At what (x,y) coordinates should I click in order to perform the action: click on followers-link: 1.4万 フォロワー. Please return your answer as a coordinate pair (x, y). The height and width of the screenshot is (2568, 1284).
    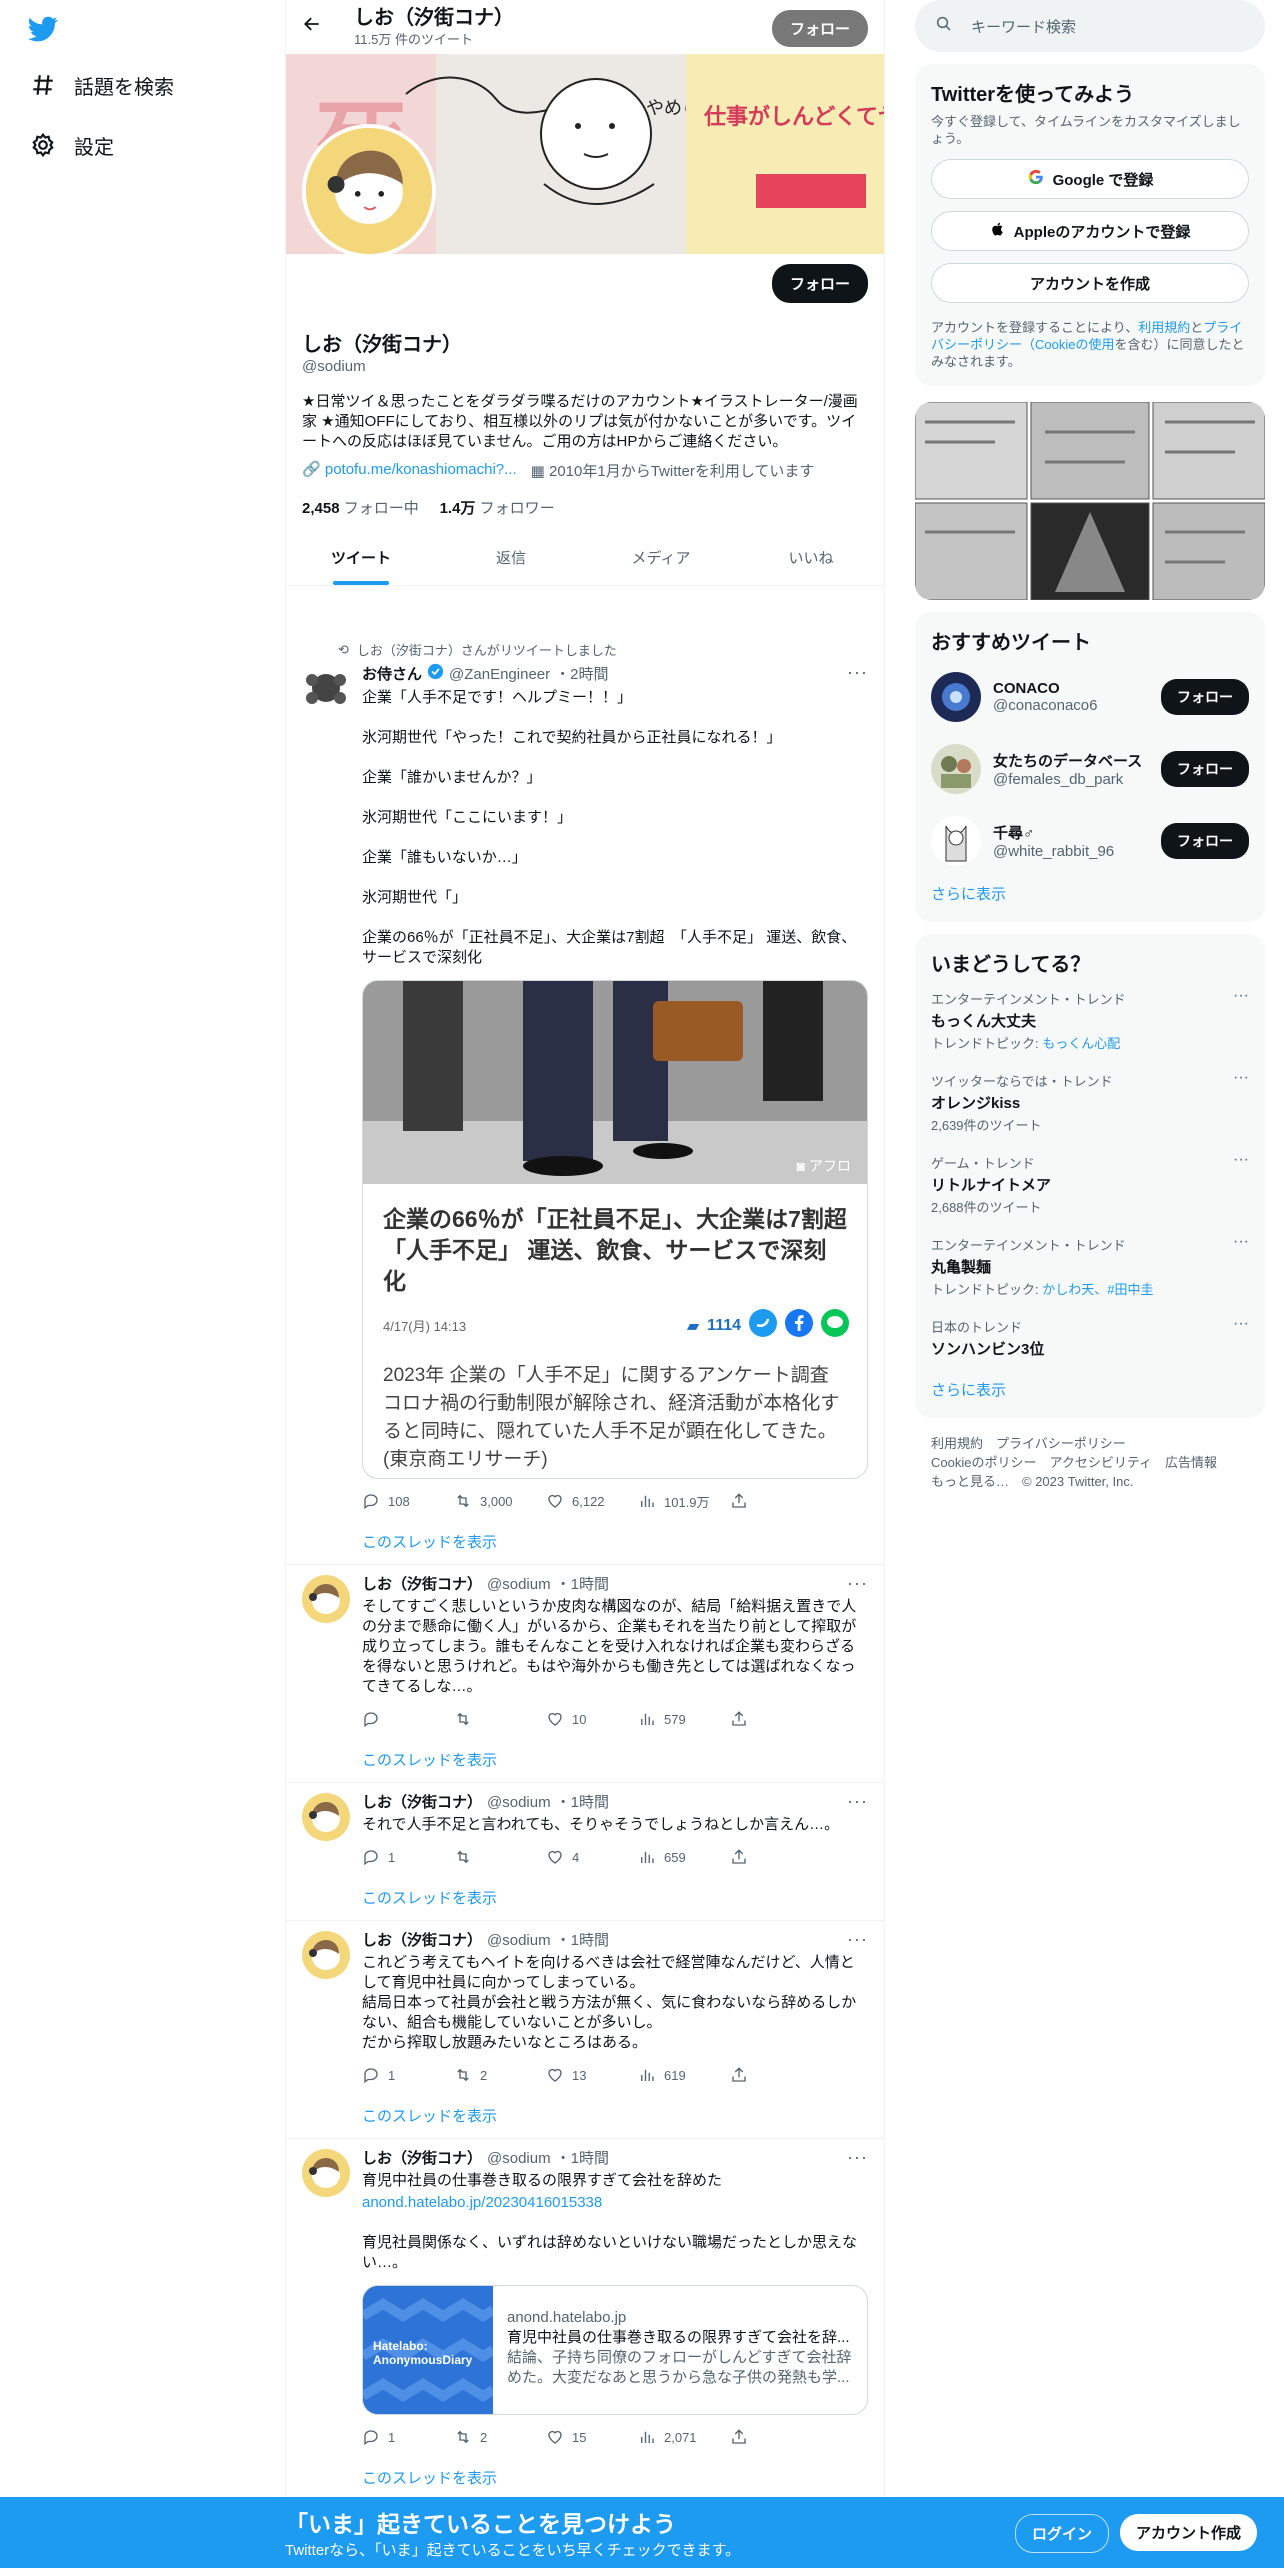
    Looking at the image, I should click on (497, 508).